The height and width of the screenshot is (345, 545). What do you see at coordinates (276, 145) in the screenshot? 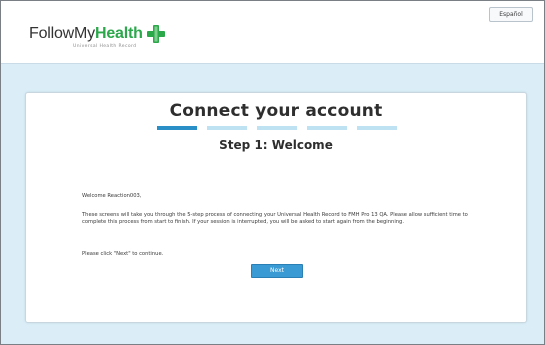
I see `step-title: Step 1: Welcome` at bounding box center [276, 145].